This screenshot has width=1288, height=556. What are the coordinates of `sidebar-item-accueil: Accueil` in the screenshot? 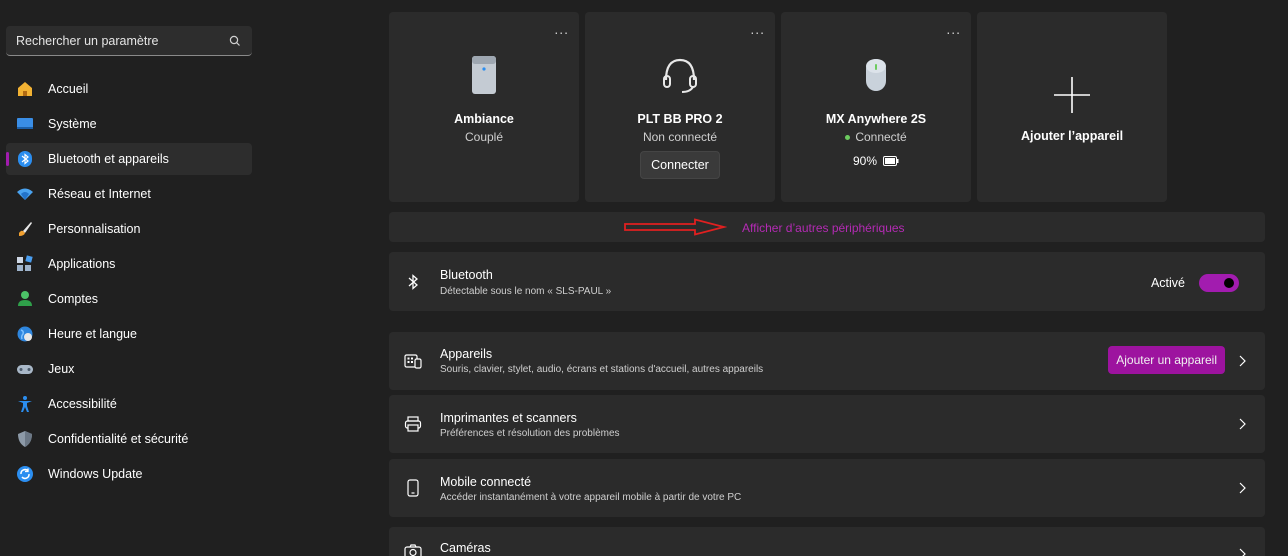 It's located at (129, 89).